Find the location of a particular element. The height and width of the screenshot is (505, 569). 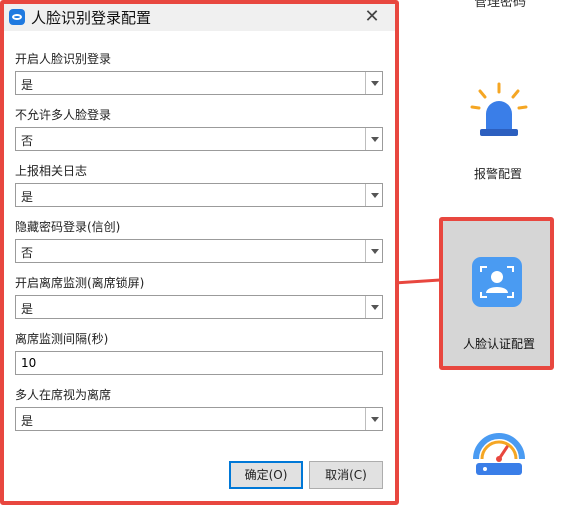

alarm-config-label: 报警配置 is located at coordinates (498, 173).